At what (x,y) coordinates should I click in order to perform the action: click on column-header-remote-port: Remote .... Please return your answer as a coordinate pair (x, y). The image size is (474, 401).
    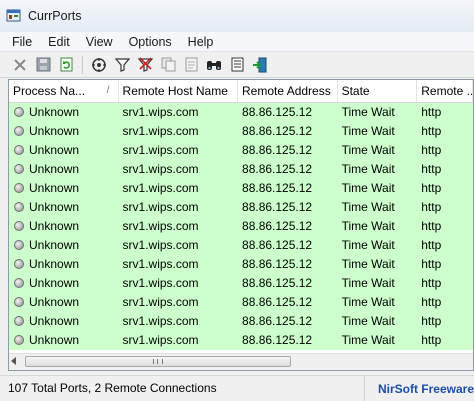
    Looking at the image, I should click on (445, 91).